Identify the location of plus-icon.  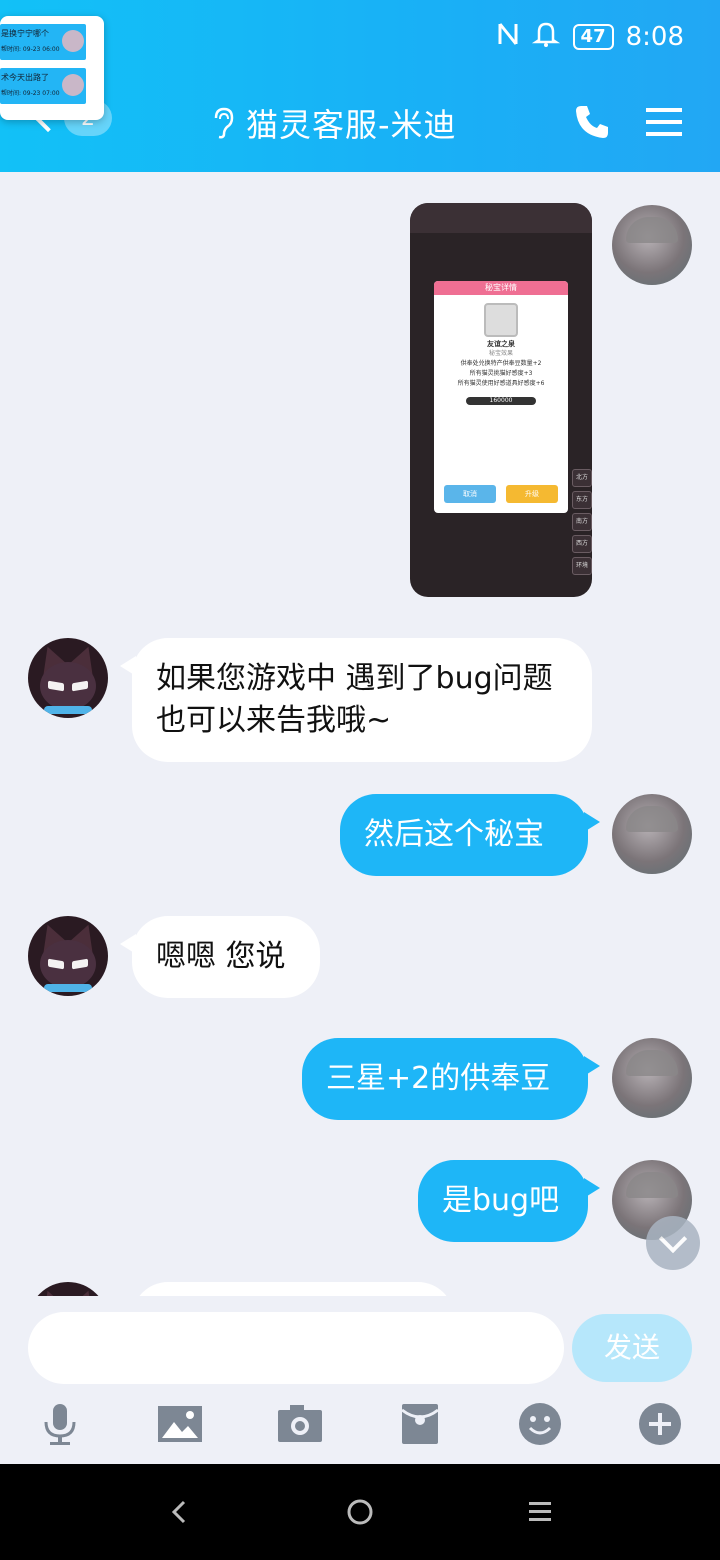
(660, 1424).